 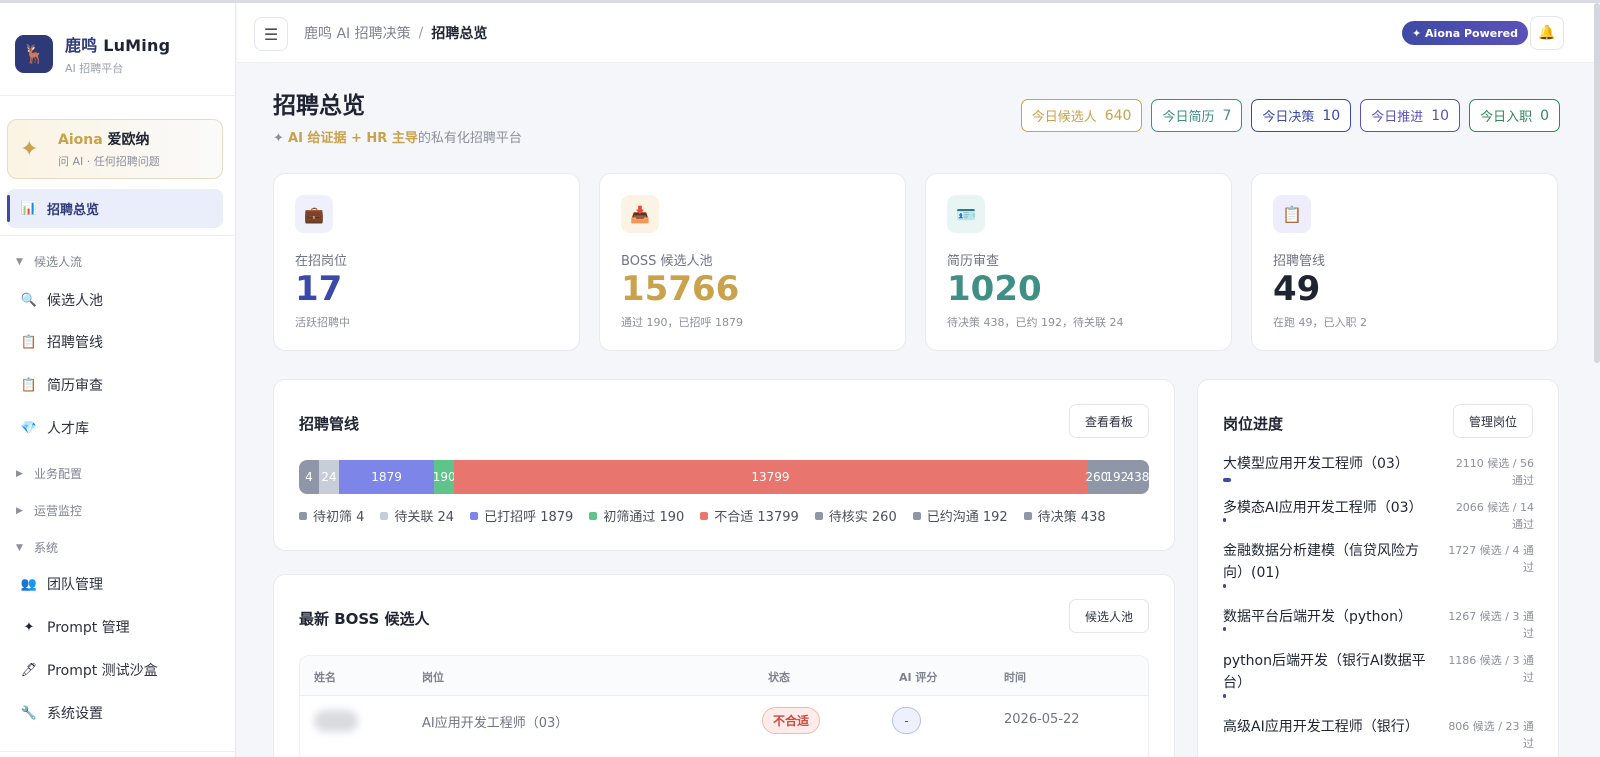 What do you see at coordinates (1404, 262) in the screenshot?
I see `stat-card: 📋 招聘管线 49 在跑 49，已入职 2` at bounding box center [1404, 262].